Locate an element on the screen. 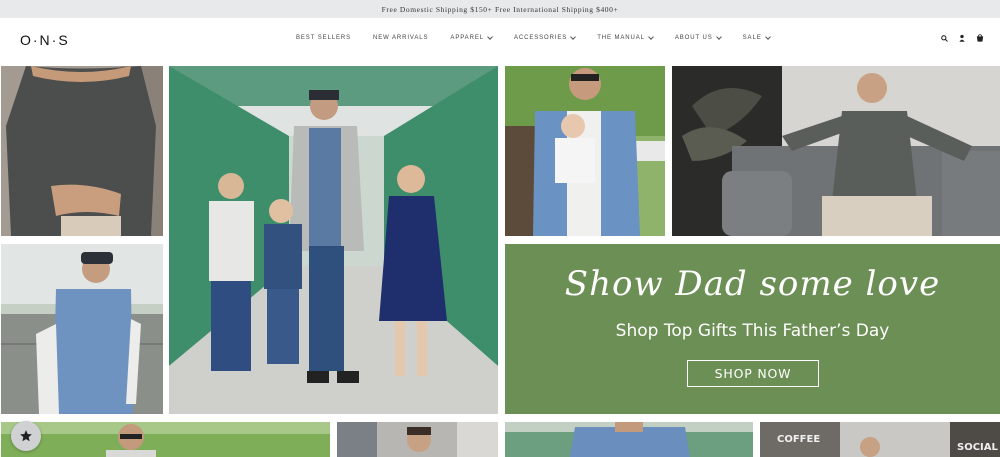  nav-accessories: ACCESSORIES is located at coordinates (545, 37).